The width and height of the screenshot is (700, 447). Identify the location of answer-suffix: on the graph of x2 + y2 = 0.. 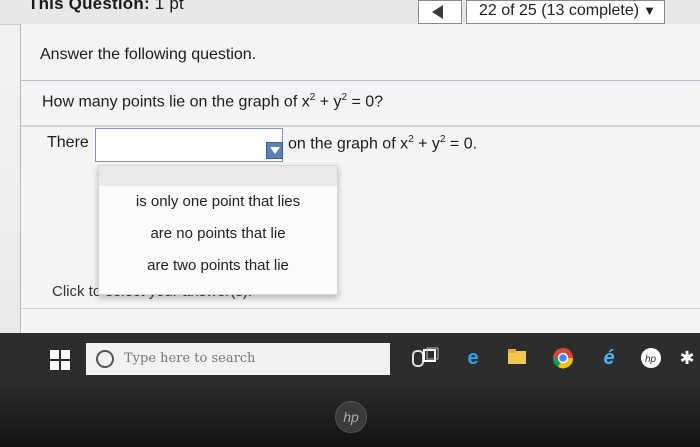
(382, 143).